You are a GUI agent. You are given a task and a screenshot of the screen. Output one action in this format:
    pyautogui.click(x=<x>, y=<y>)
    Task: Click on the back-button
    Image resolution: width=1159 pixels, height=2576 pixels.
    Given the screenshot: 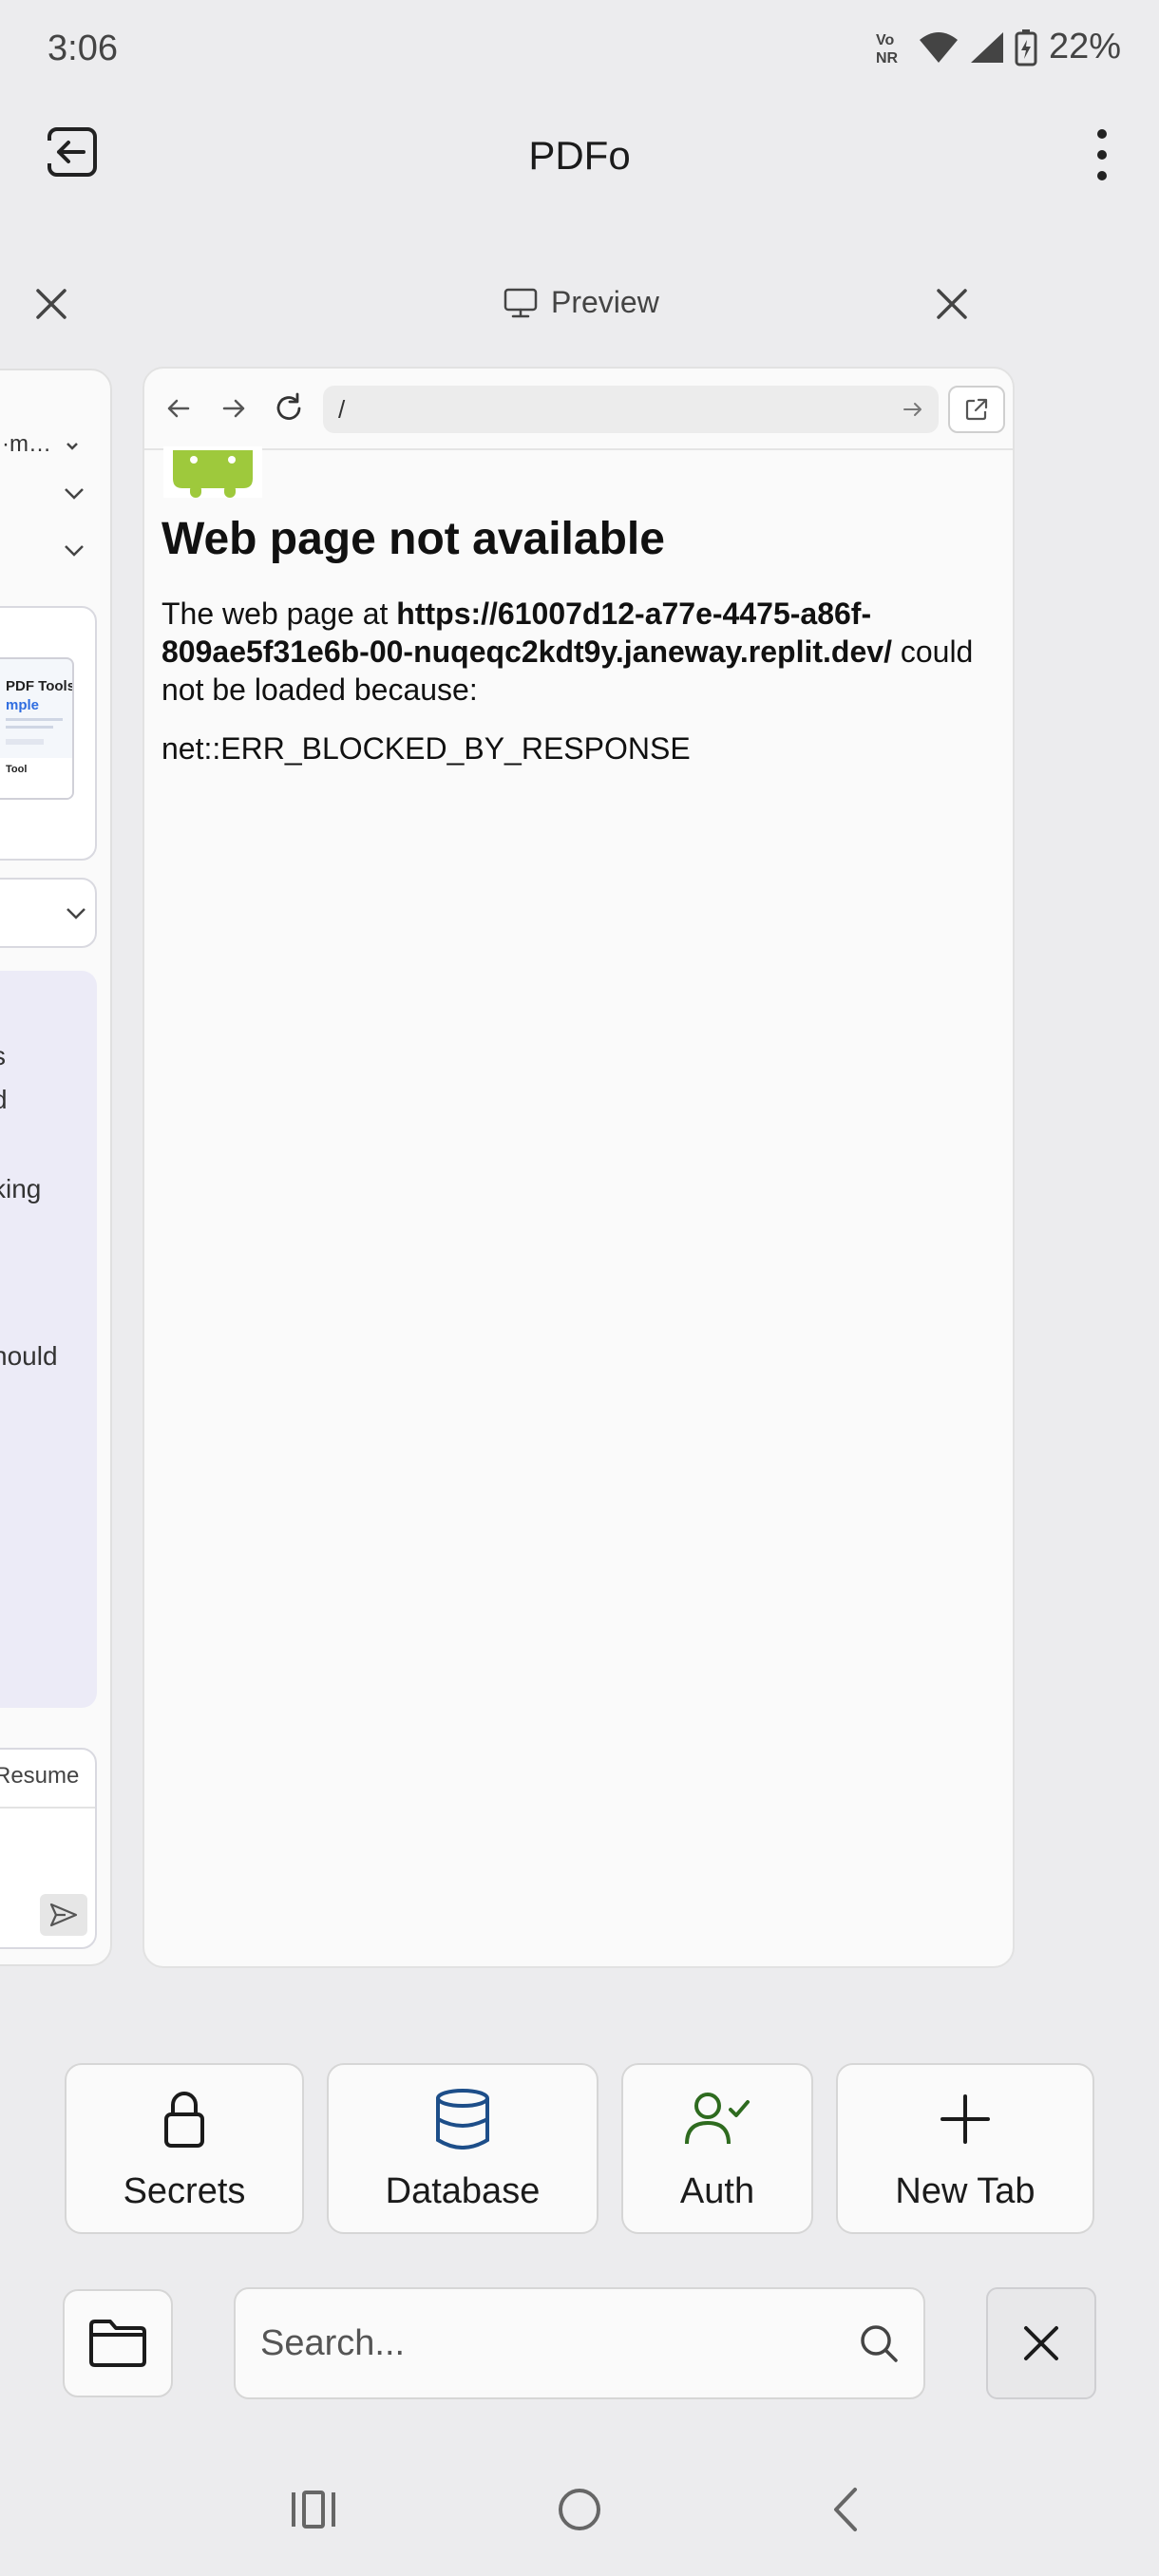 What is the action you would take?
    pyautogui.click(x=179, y=408)
    